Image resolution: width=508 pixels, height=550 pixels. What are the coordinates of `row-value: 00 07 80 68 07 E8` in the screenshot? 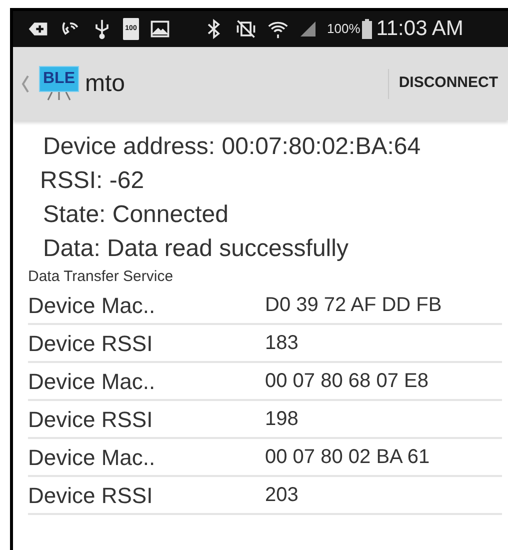 It's located at (346, 381).